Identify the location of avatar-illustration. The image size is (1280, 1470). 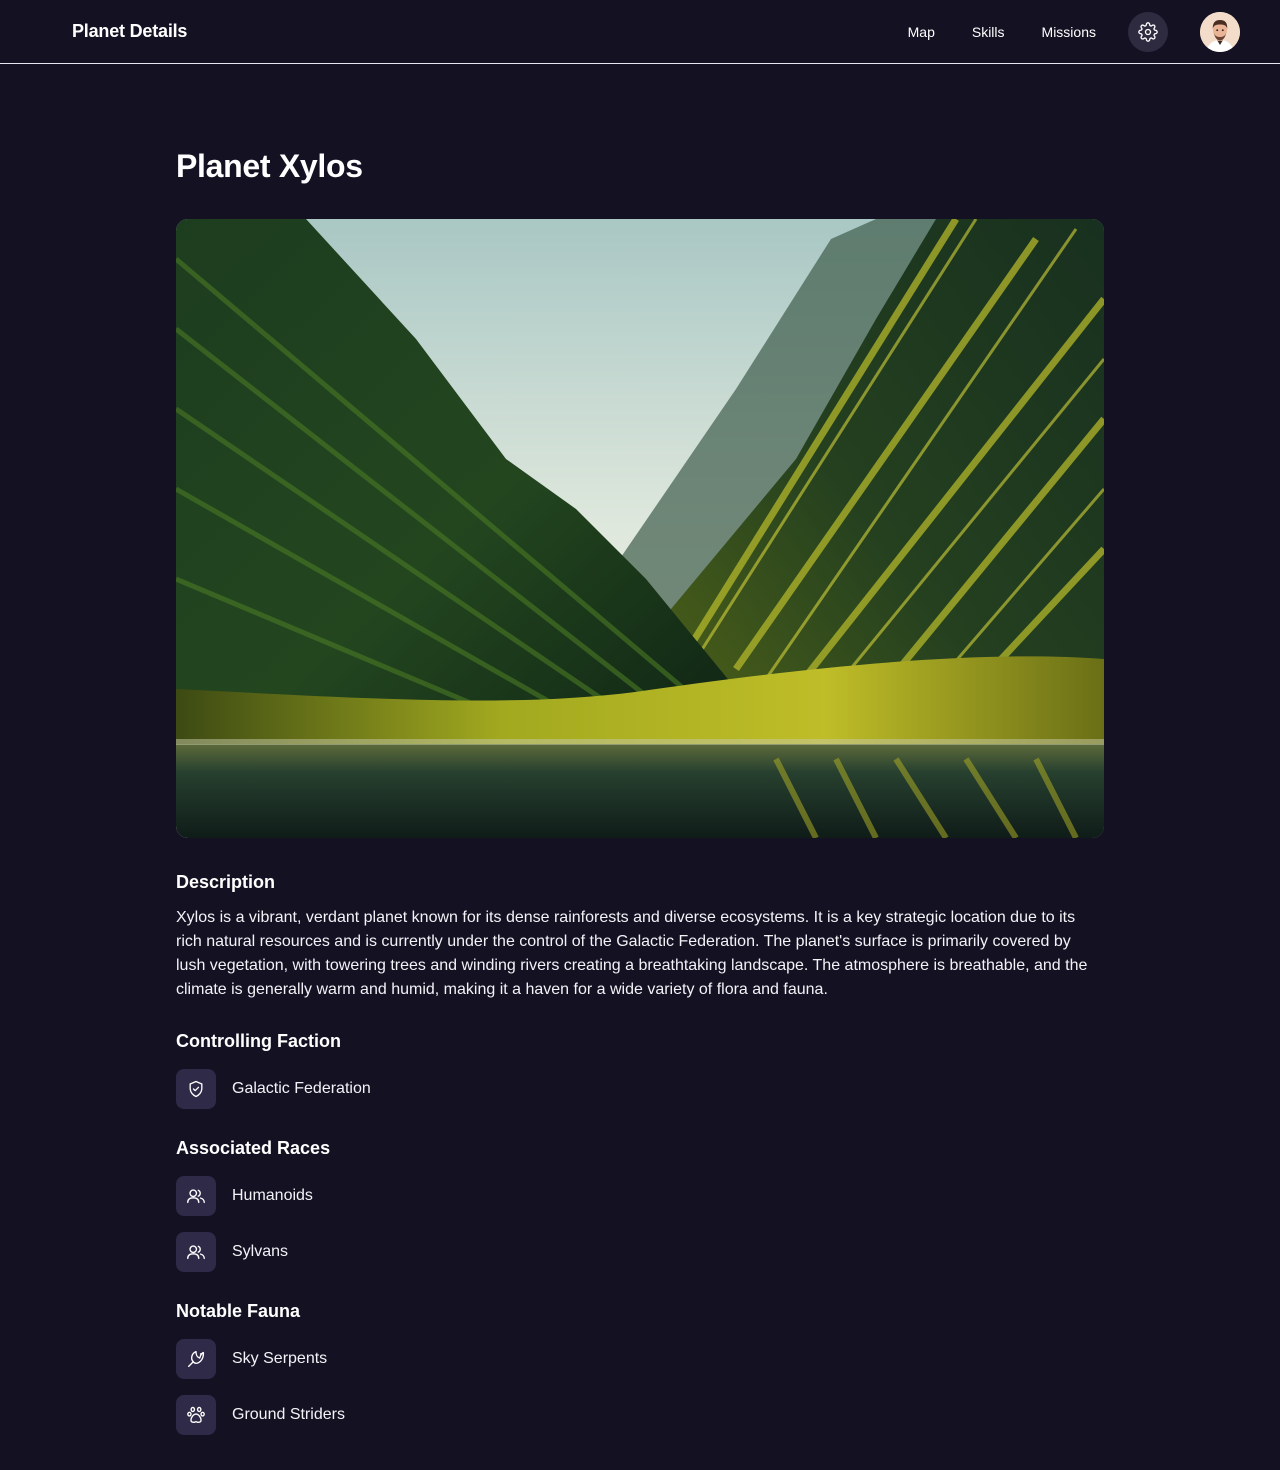
(1220, 31).